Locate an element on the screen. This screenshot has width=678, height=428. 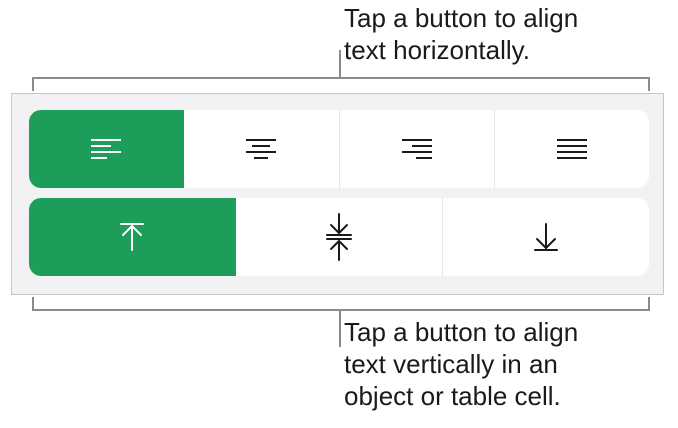
align-middle-button is located at coordinates (339, 237).